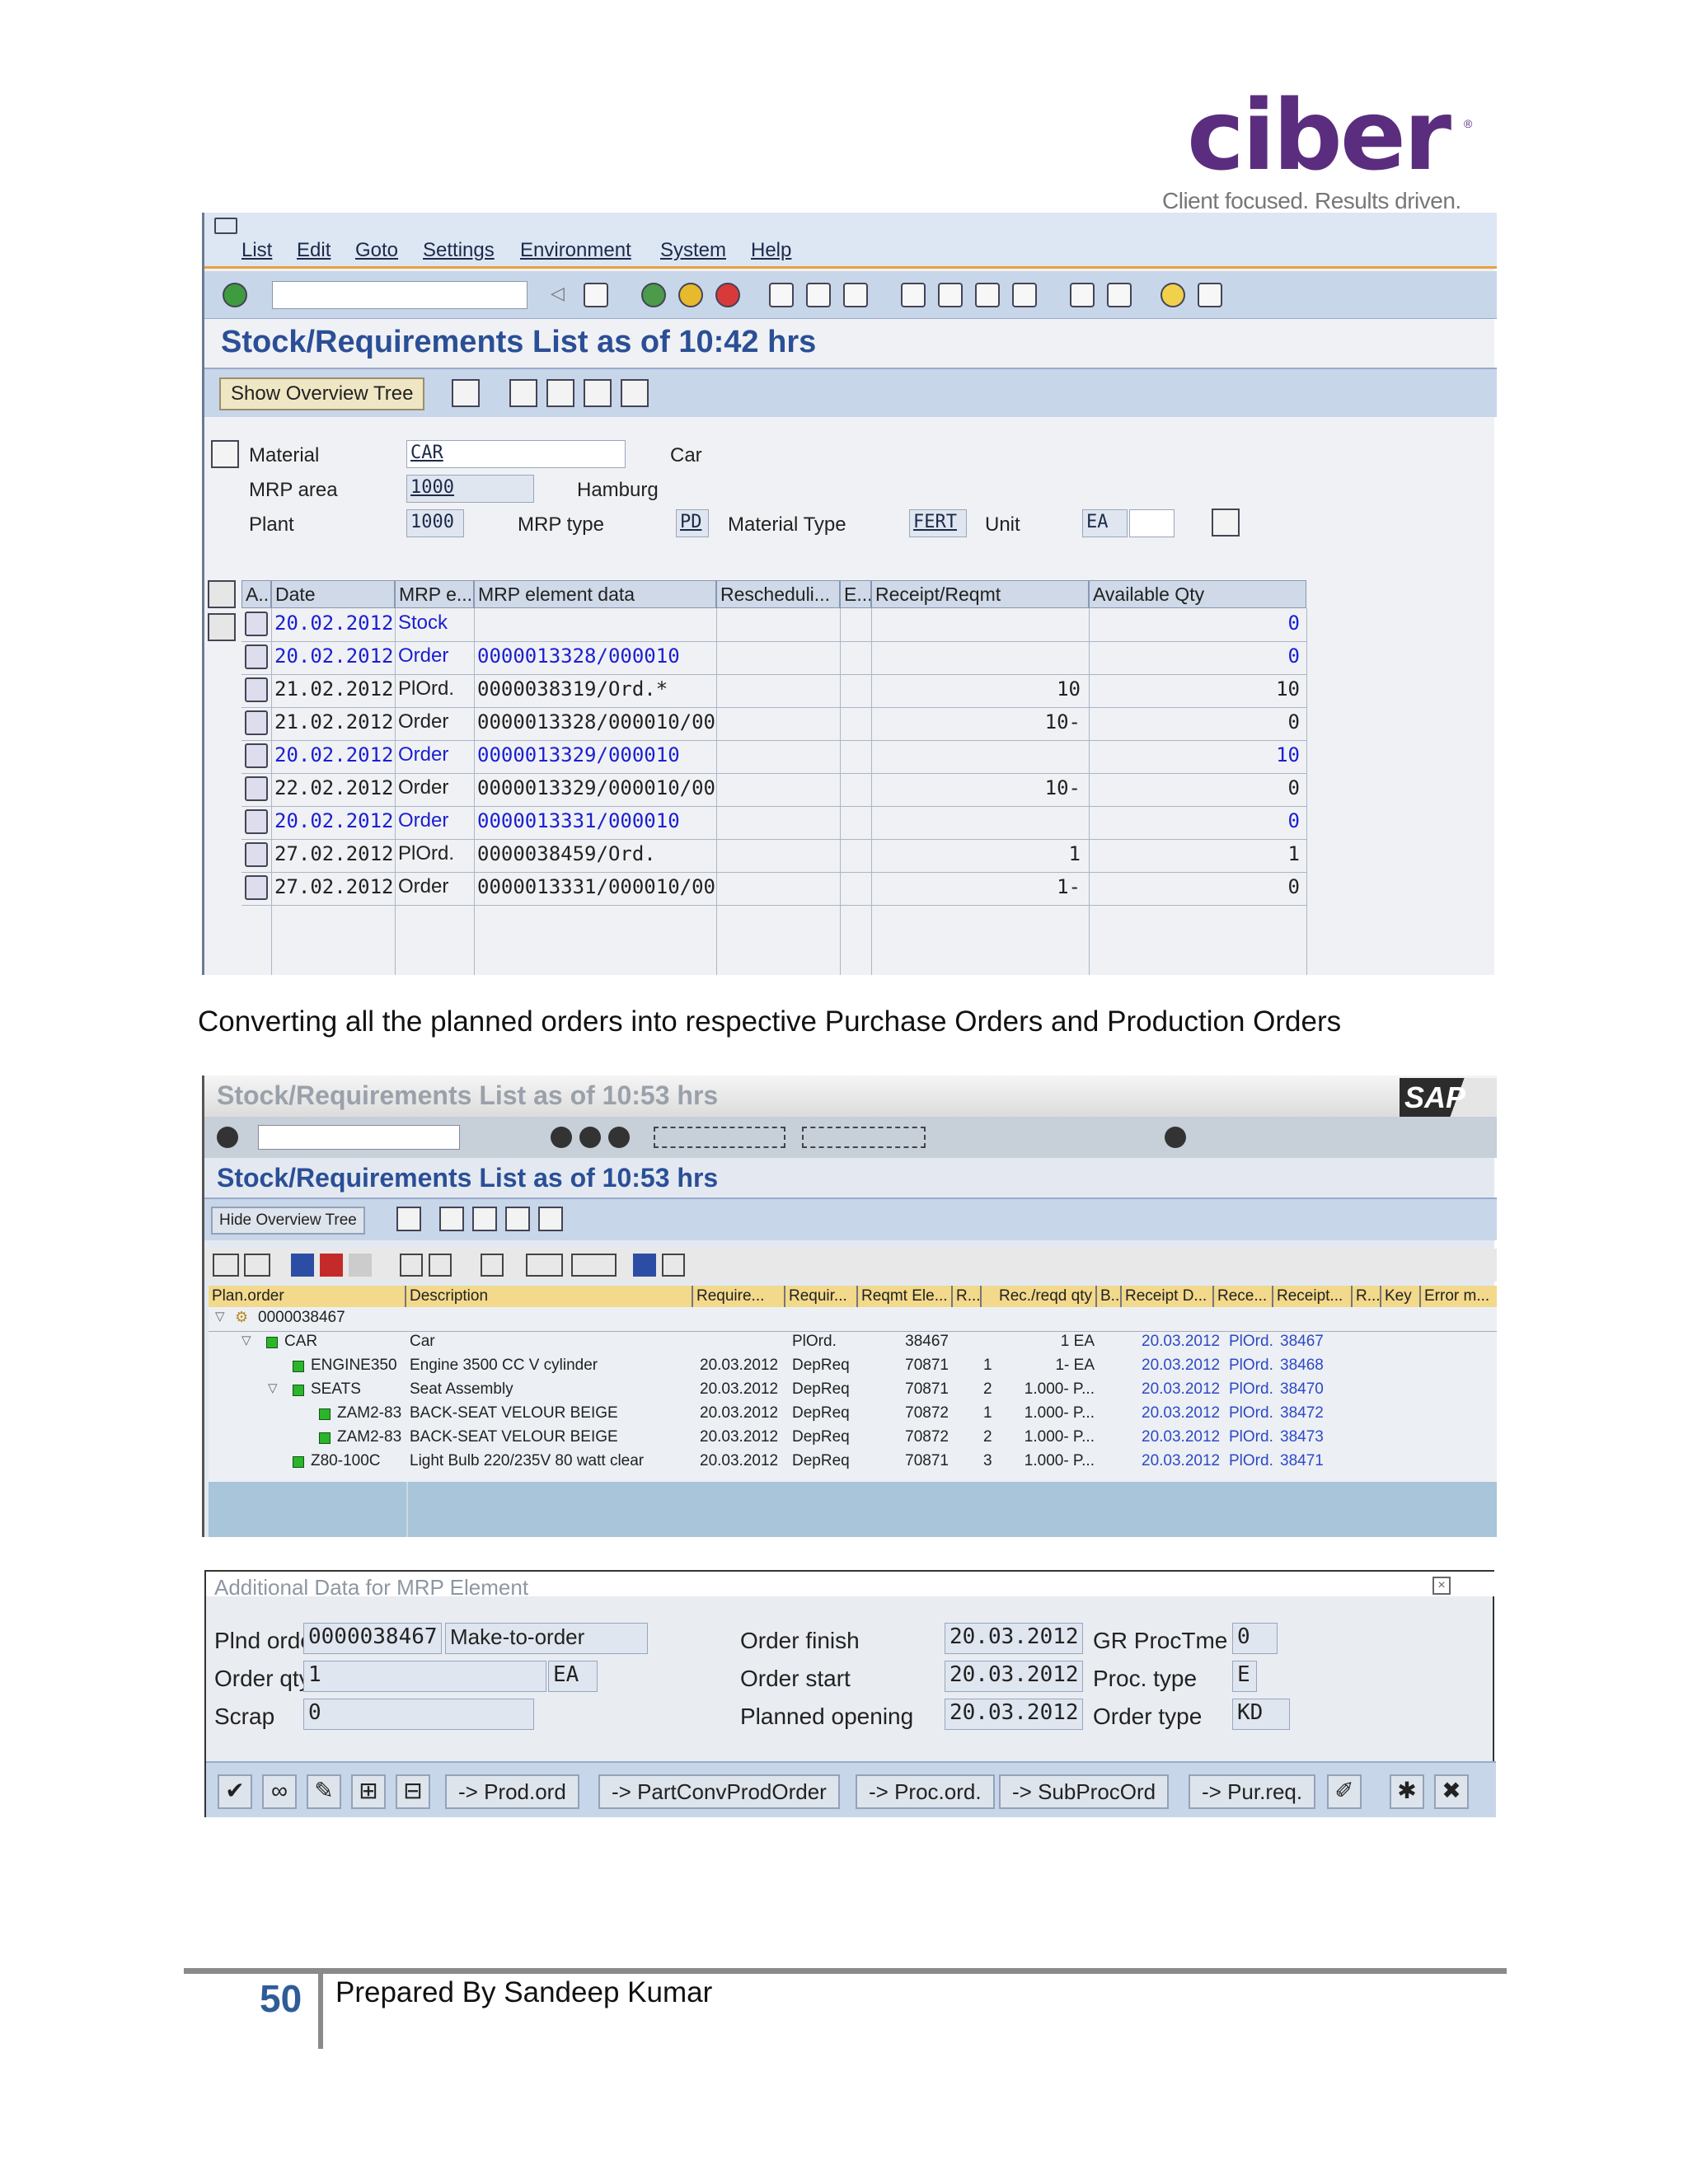 This screenshot has width=1688, height=2184. What do you see at coordinates (333, 594) in the screenshot?
I see `col-header-date: Date` at bounding box center [333, 594].